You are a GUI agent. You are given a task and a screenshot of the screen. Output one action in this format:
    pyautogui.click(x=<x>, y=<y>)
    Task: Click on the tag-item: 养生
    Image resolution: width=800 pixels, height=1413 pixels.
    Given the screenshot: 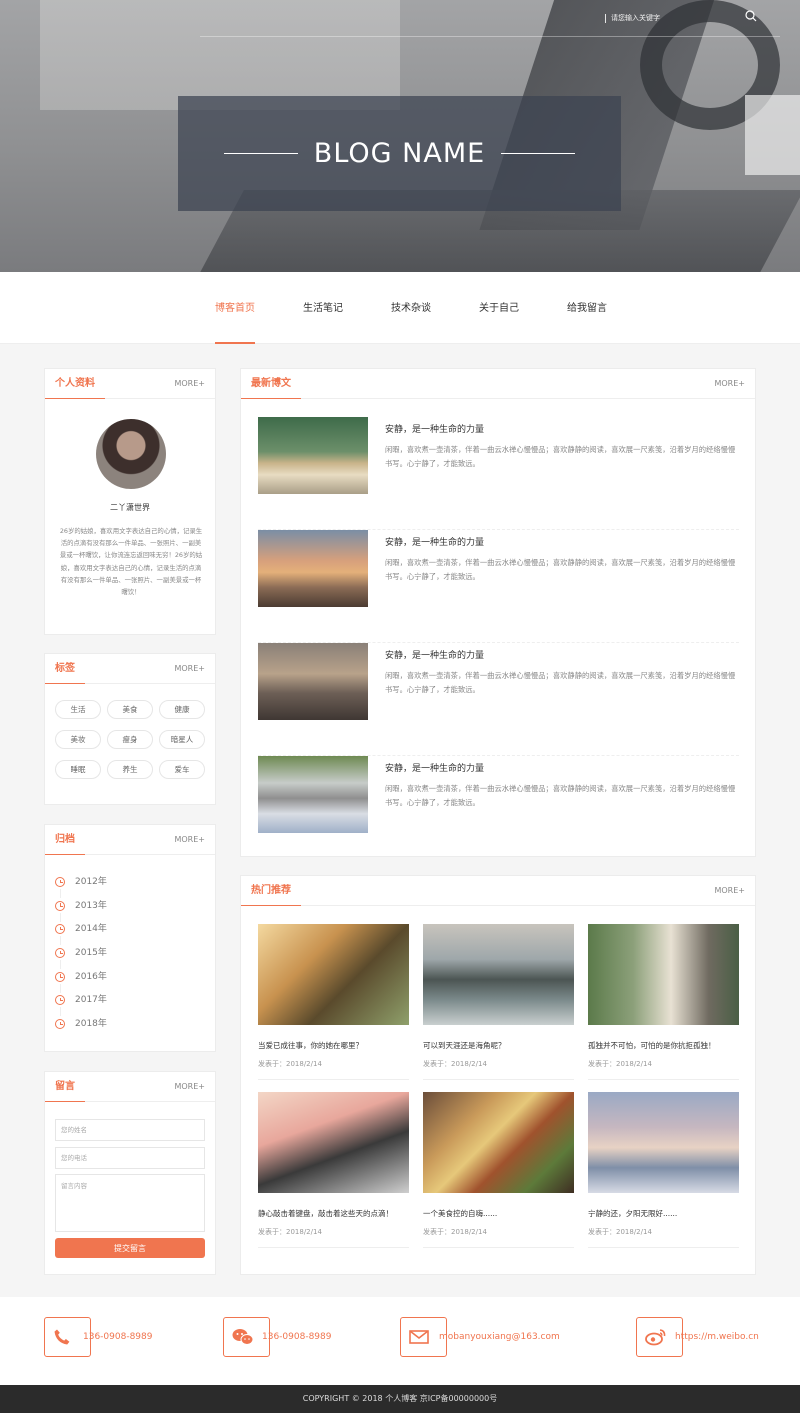 What is the action you would take?
    pyautogui.click(x=130, y=769)
    